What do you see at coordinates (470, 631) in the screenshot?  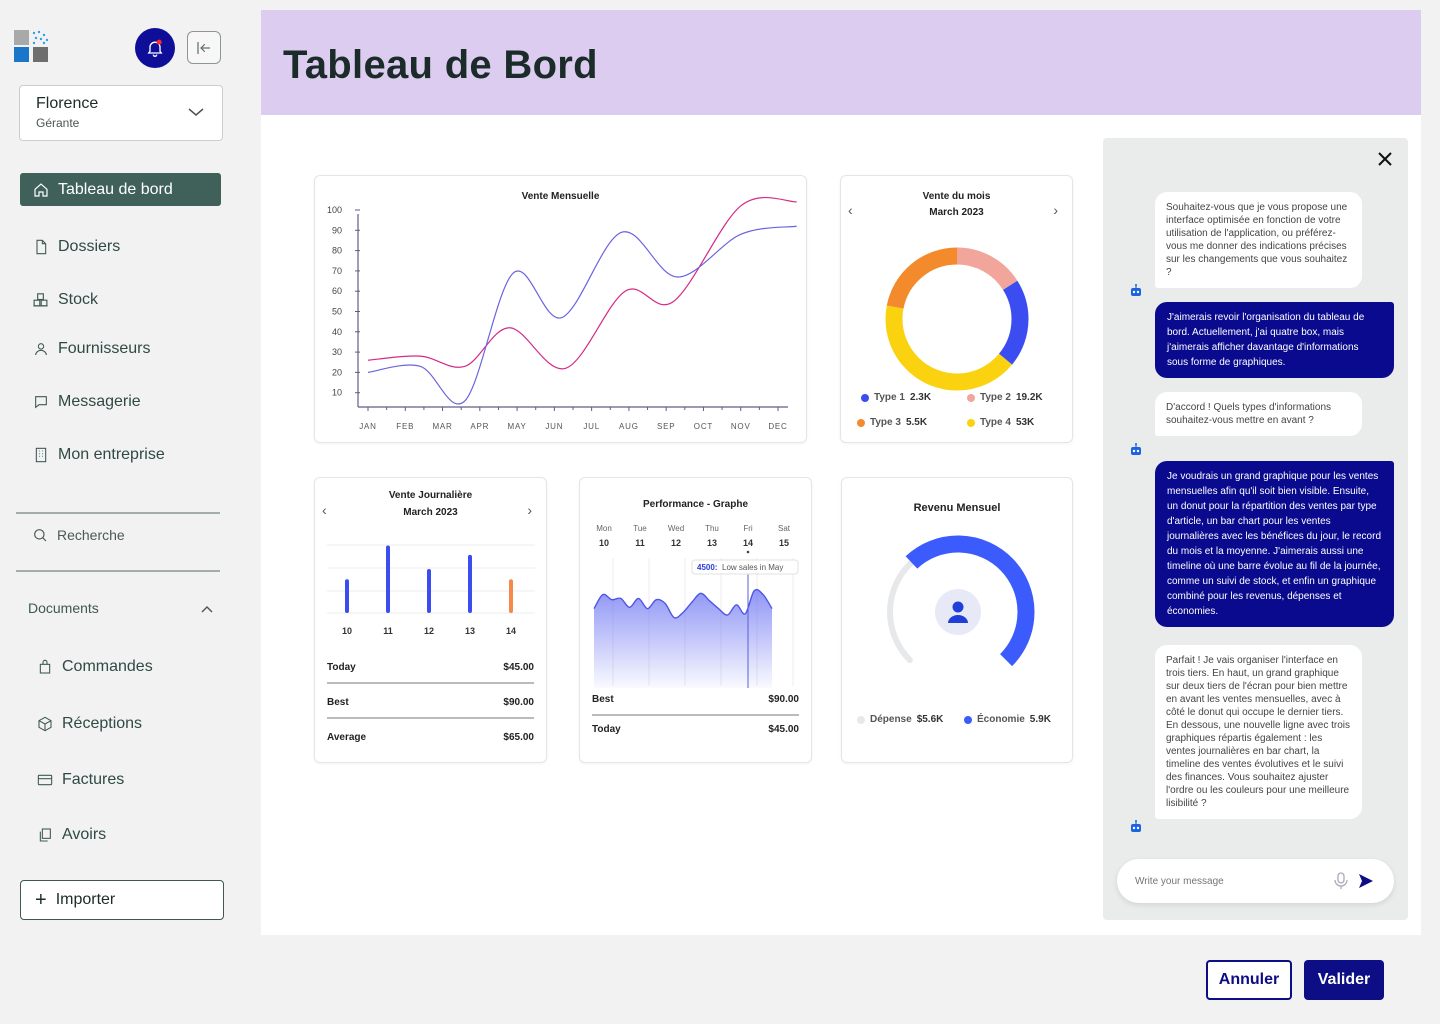 I see `x-tick-label: 13` at bounding box center [470, 631].